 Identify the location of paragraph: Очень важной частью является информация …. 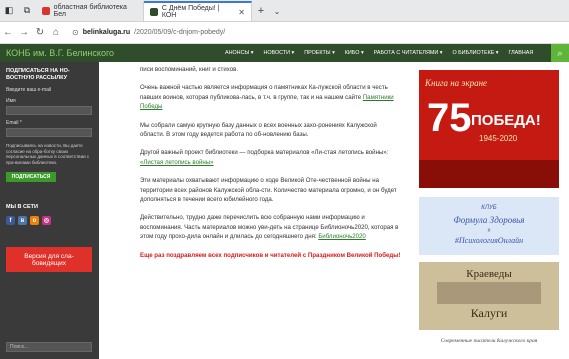
(271, 97).